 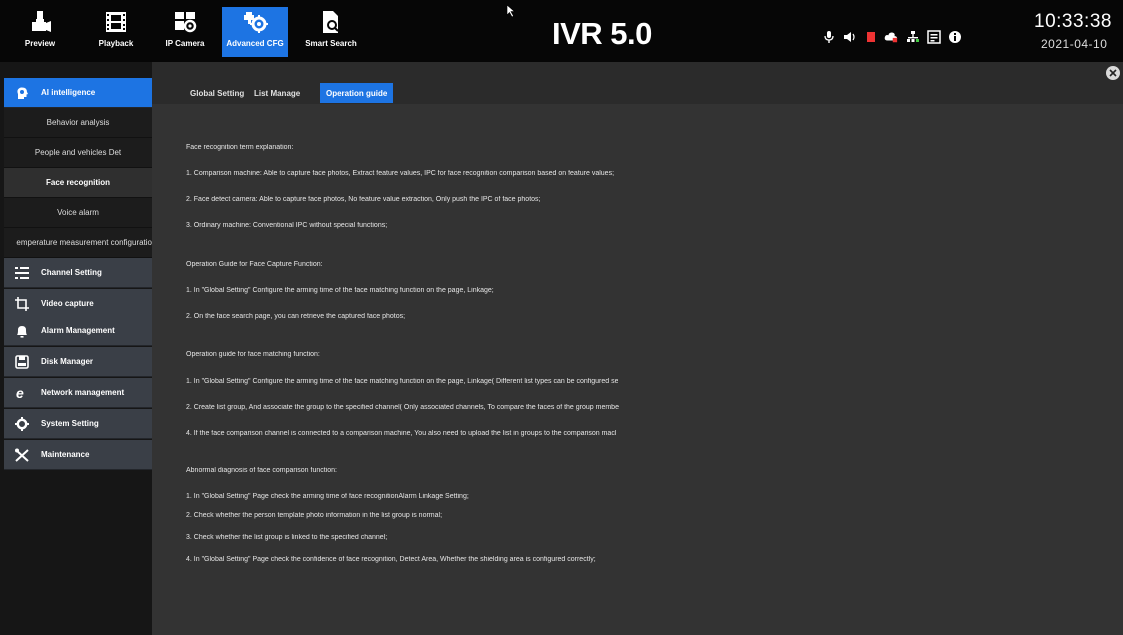 What do you see at coordinates (22, 455) in the screenshot?
I see `tools-icon` at bounding box center [22, 455].